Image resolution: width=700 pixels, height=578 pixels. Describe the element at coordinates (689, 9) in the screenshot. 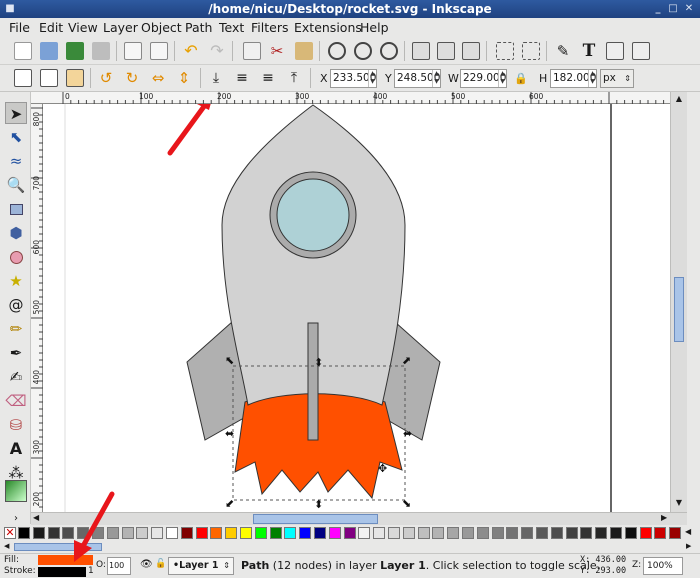

I see `close-icon: ✕` at that location.